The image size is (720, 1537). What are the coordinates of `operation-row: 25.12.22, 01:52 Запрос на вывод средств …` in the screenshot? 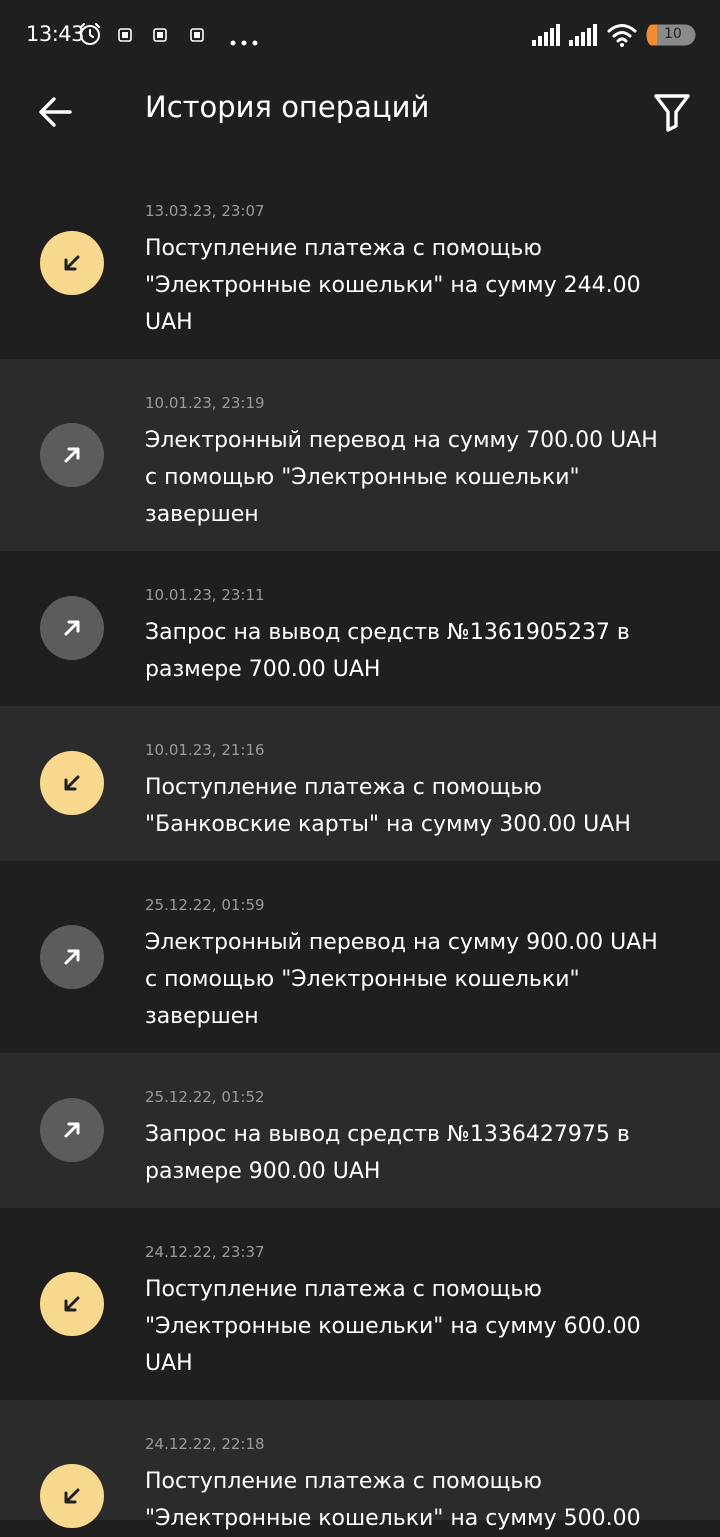 It's located at (360, 1130).